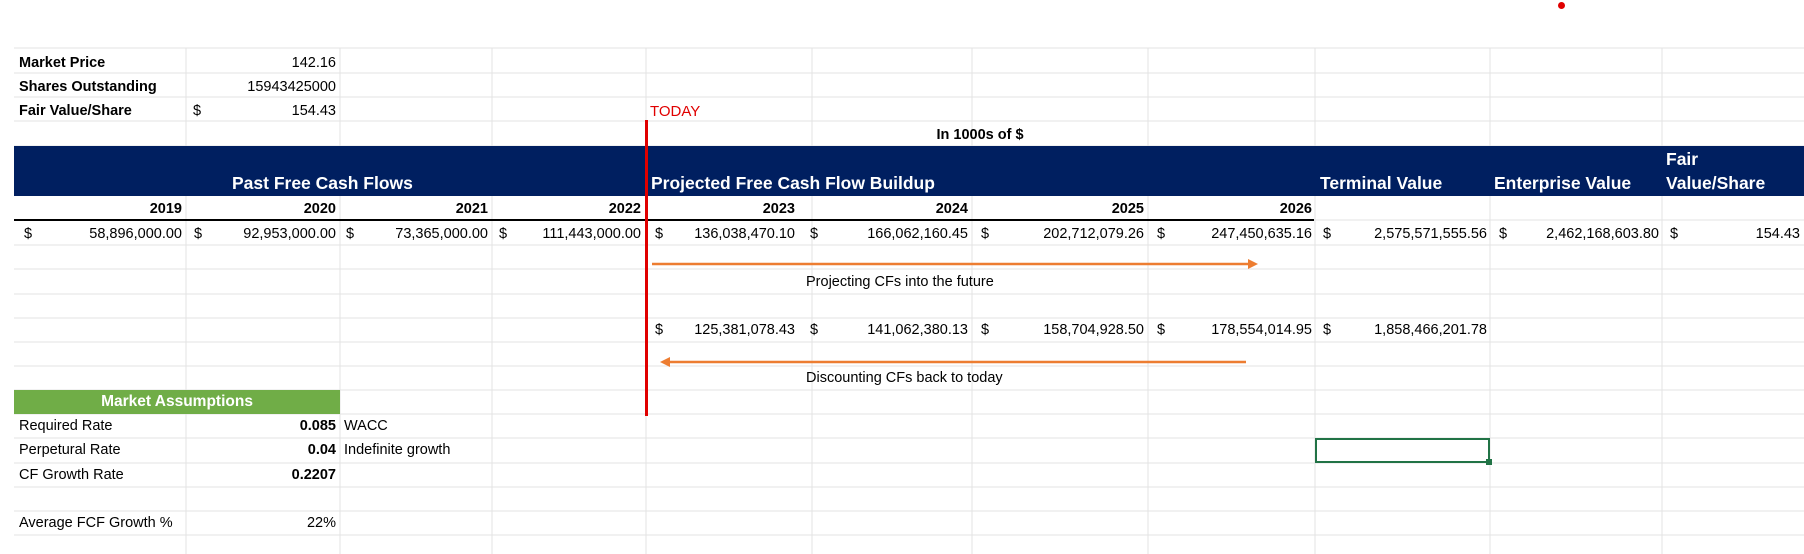  What do you see at coordinates (1069, 234) in the screenshot?
I see `cashflow-2025: 202,712,079.26` at bounding box center [1069, 234].